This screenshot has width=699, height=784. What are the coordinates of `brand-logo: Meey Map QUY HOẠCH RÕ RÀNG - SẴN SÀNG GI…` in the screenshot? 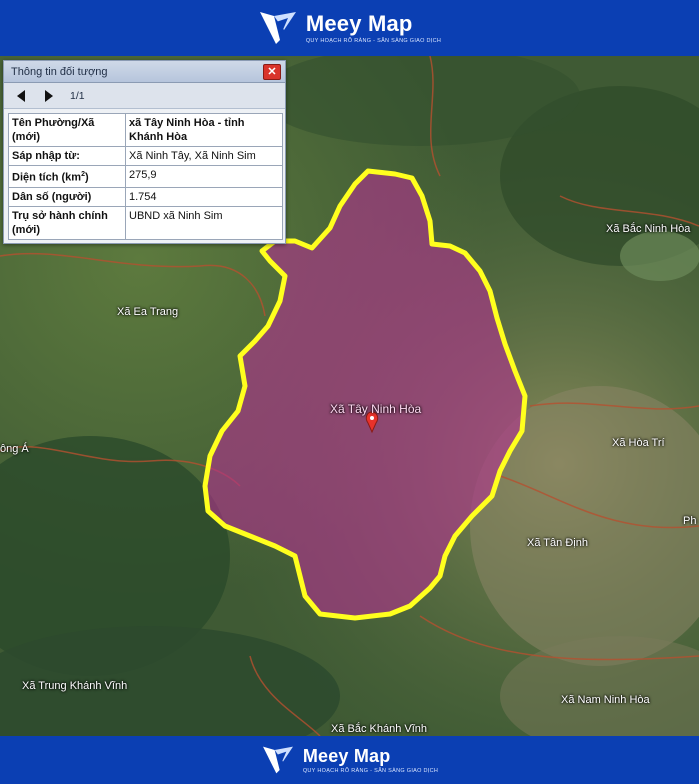 It's located at (349, 28).